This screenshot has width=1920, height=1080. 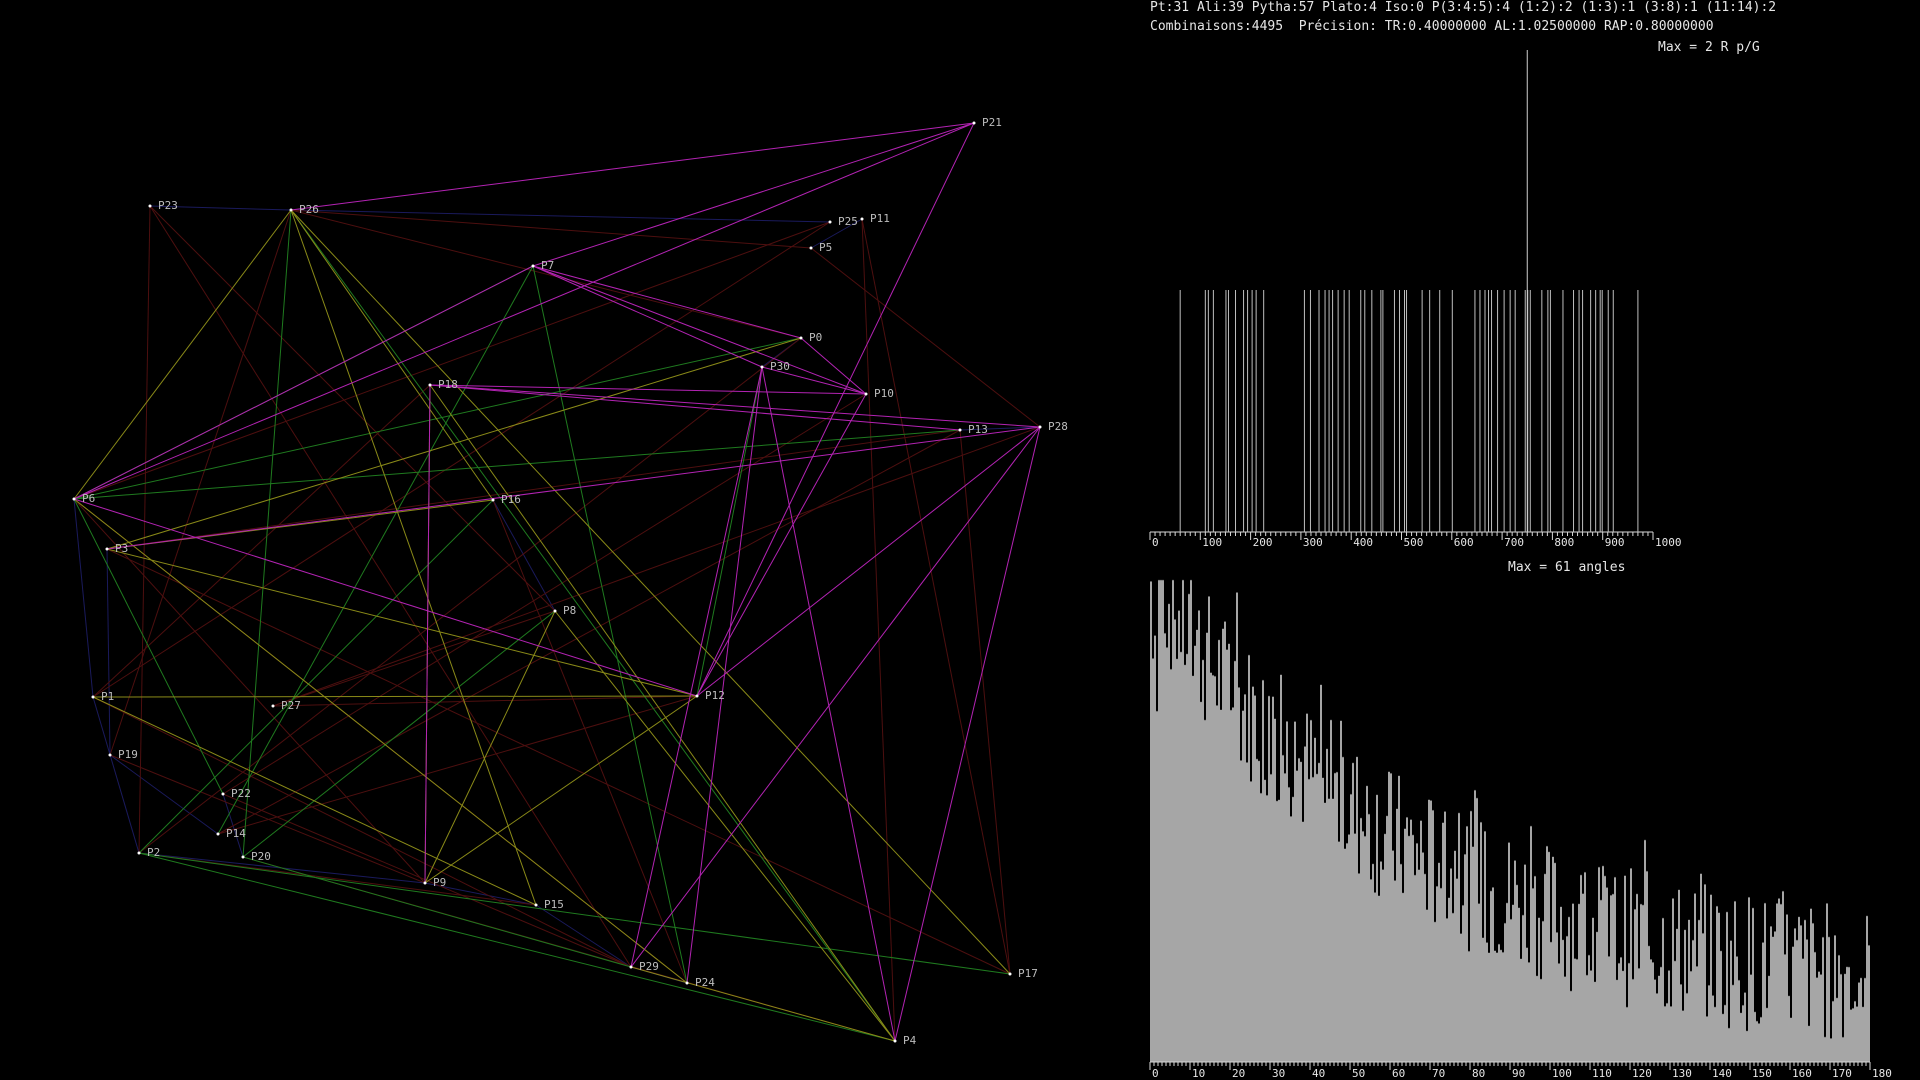 What do you see at coordinates (236, 833) in the screenshot?
I see `point-label-p14: P14` at bounding box center [236, 833].